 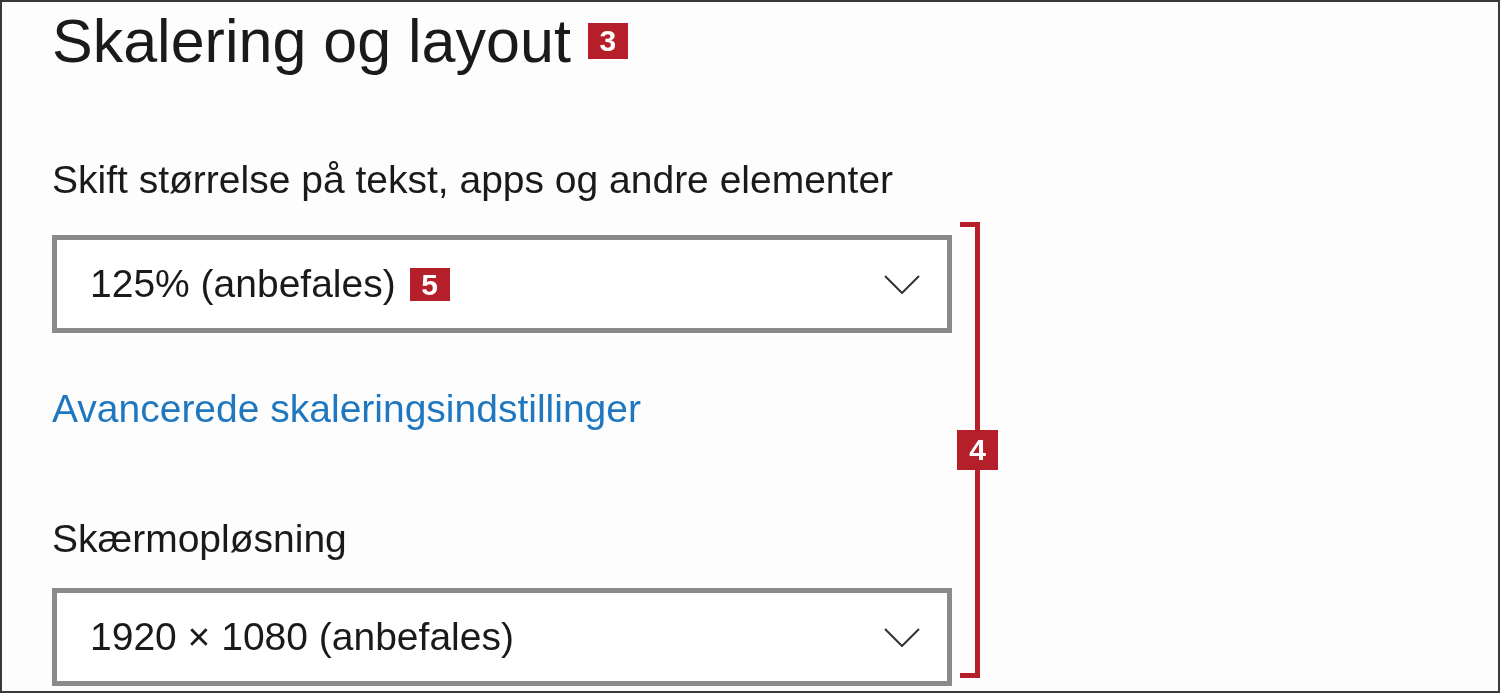 What do you see at coordinates (977, 450) in the screenshot?
I see `callout-marker: 4` at bounding box center [977, 450].